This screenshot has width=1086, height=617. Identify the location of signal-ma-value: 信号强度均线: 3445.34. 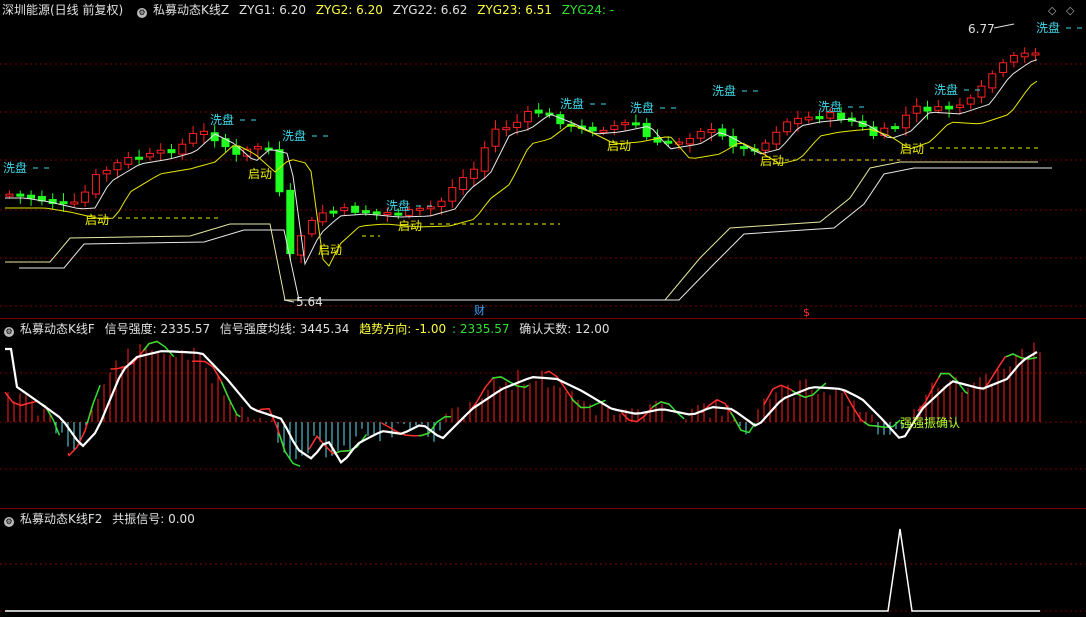
(284, 329).